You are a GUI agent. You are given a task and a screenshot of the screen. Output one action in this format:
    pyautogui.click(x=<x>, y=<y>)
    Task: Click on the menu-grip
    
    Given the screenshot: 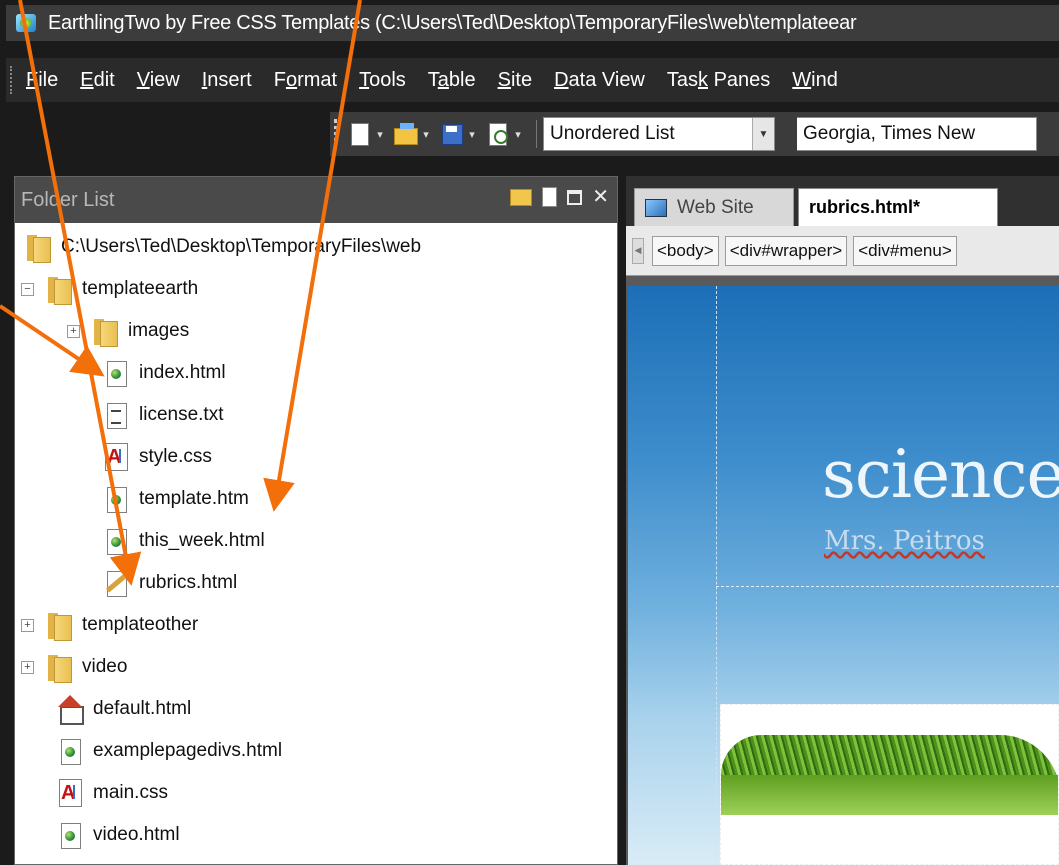 What is the action you would take?
    pyautogui.click(x=13, y=80)
    